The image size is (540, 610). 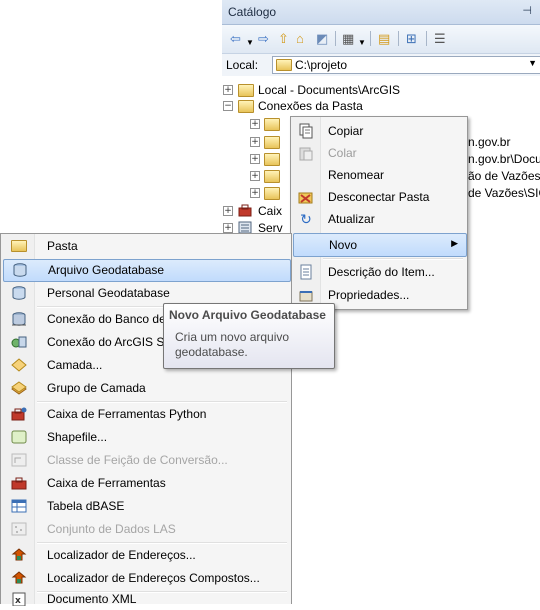 I want to click on new-item-file-geodatabase: Arquivo Geodatabase, so click(x=147, y=270).